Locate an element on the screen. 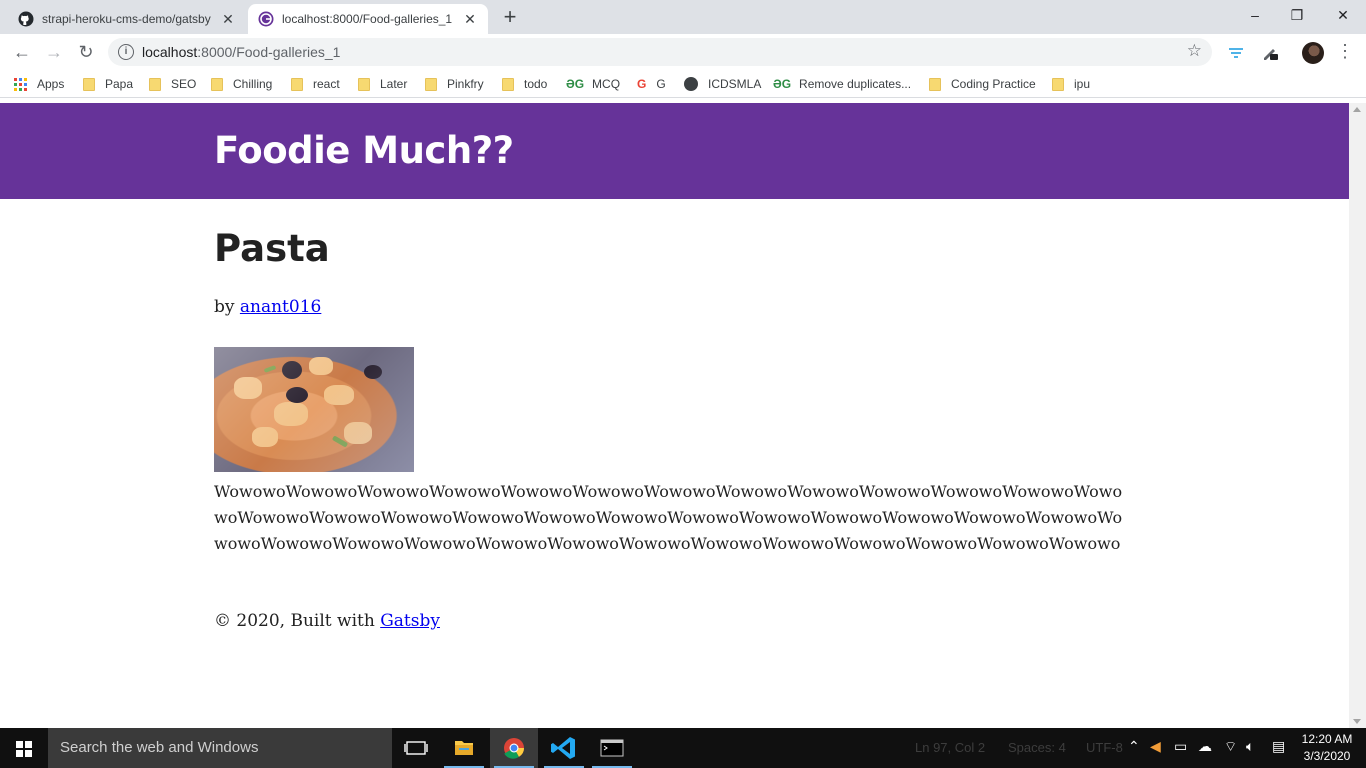 This screenshot has height=768, width=1366. byline-prefix: by is located at coordinates (227, 307).